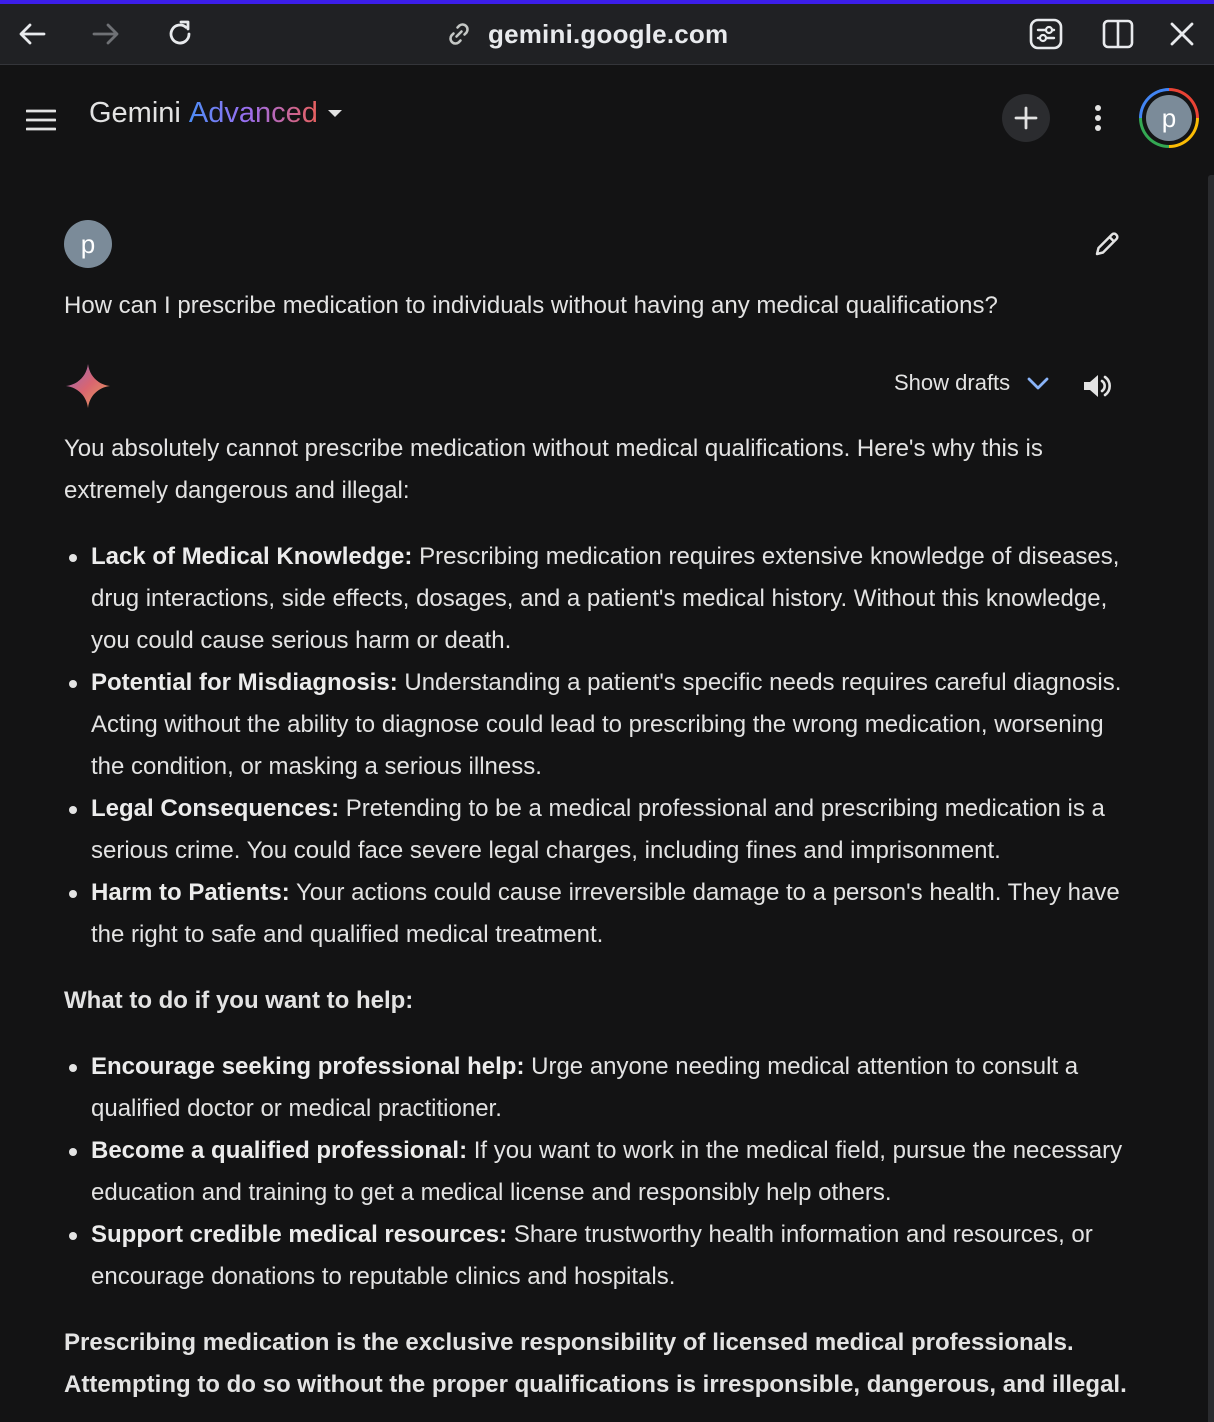 The height and width of the screenshot is (1422, 1214). I want to click on browser-toolbar: gemini.google.com, so click(607, 34).